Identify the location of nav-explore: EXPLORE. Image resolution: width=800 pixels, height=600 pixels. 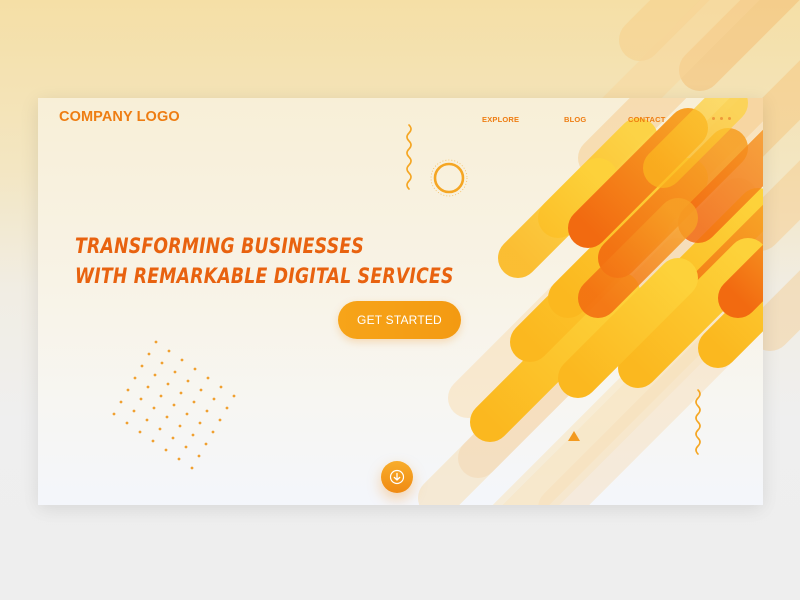
(500, 119).